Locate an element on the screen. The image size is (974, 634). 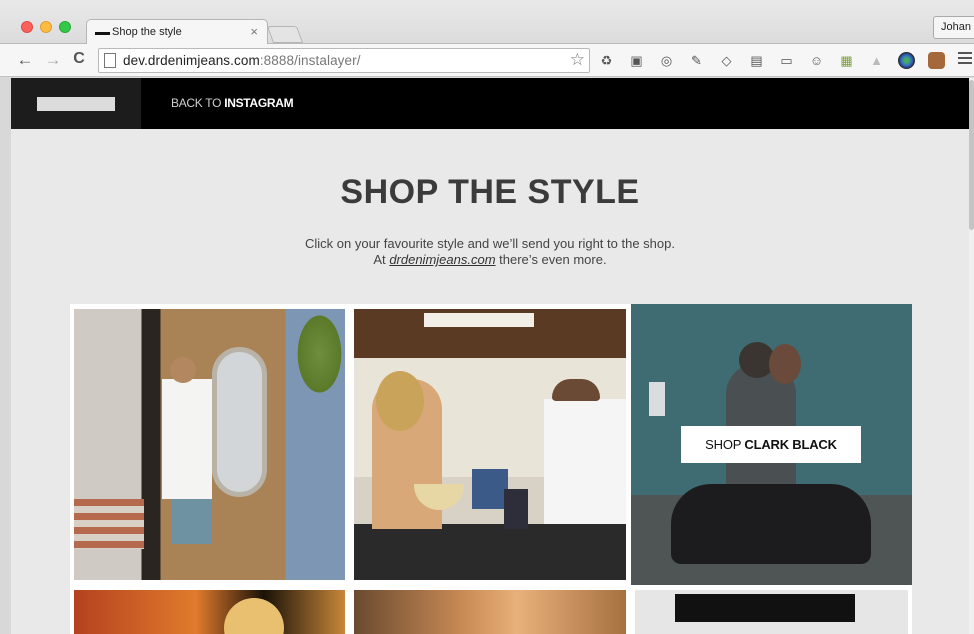
back-to-instagram-link: BACK TO INSTAGRAM is located at coordinates (232, 103).